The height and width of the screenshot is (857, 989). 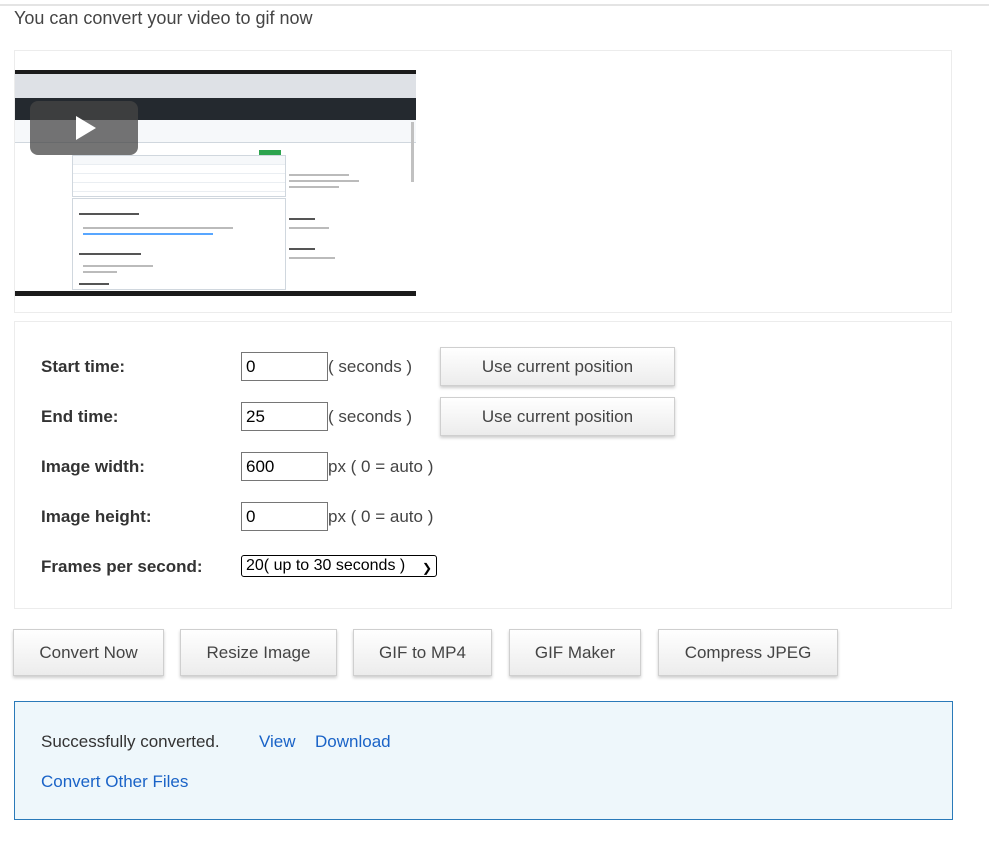 I want to click on gif-maker-button: GIF Maker, so click(x=575, y=652).